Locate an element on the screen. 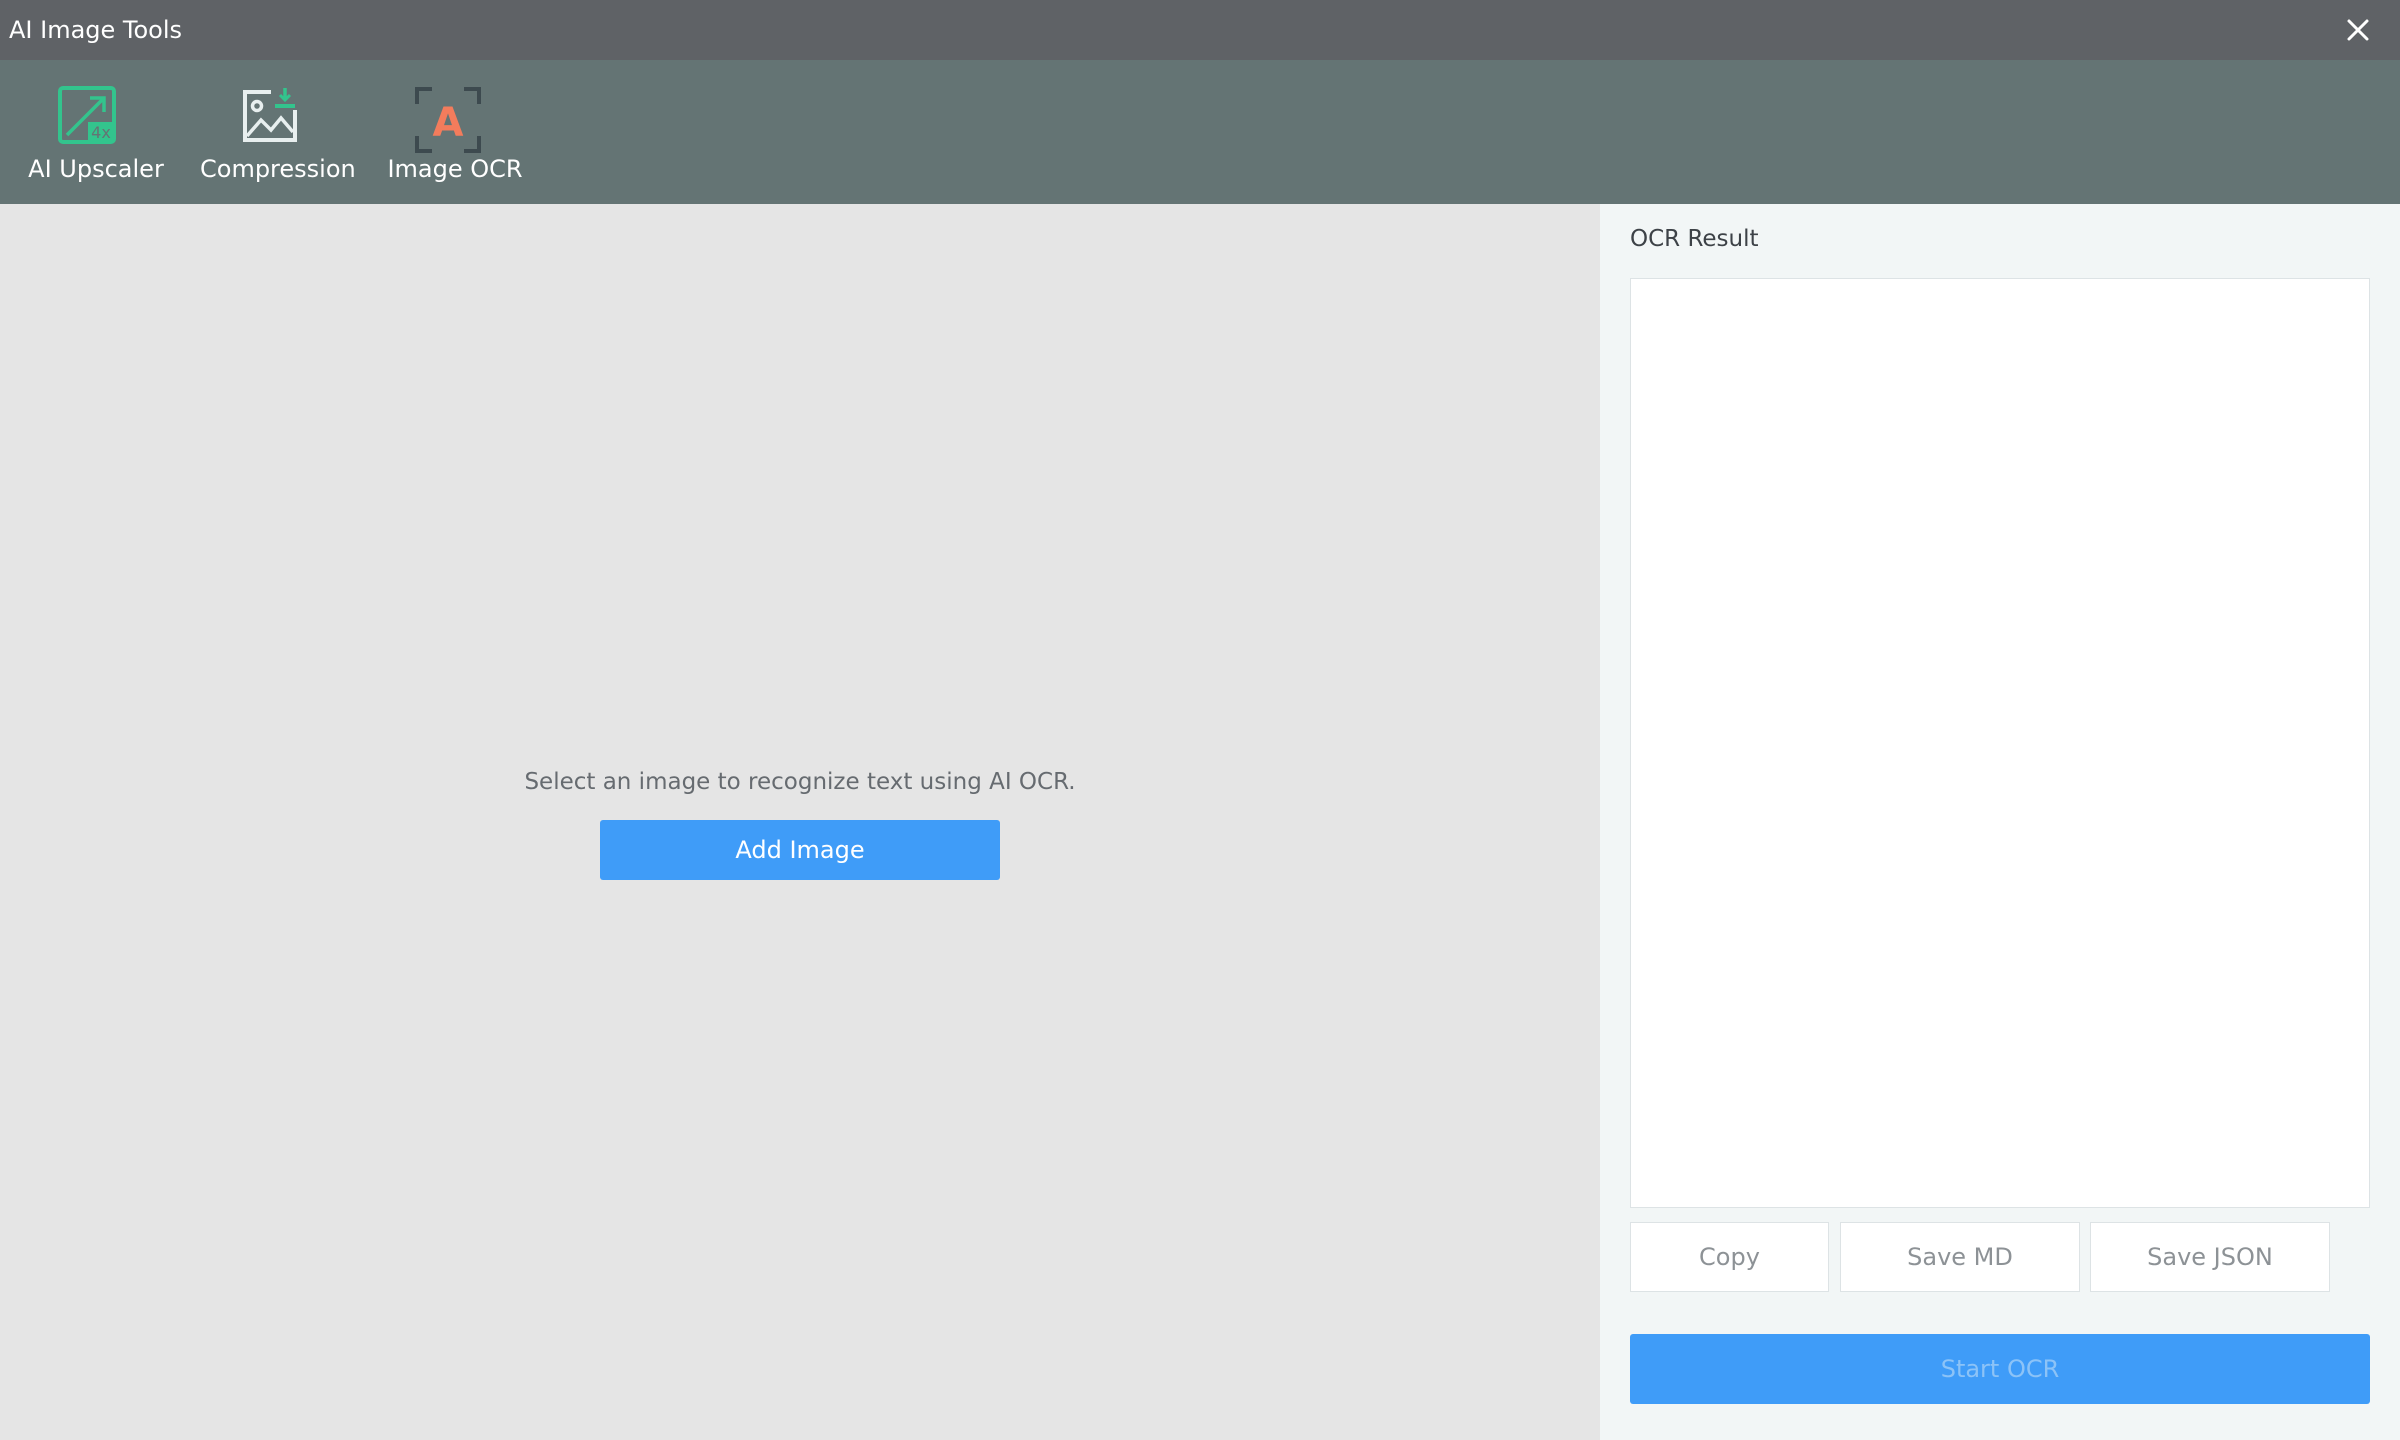 This screenshot has height=1440, width=2400. image-compress-icon is located at coordinates (270, 117).